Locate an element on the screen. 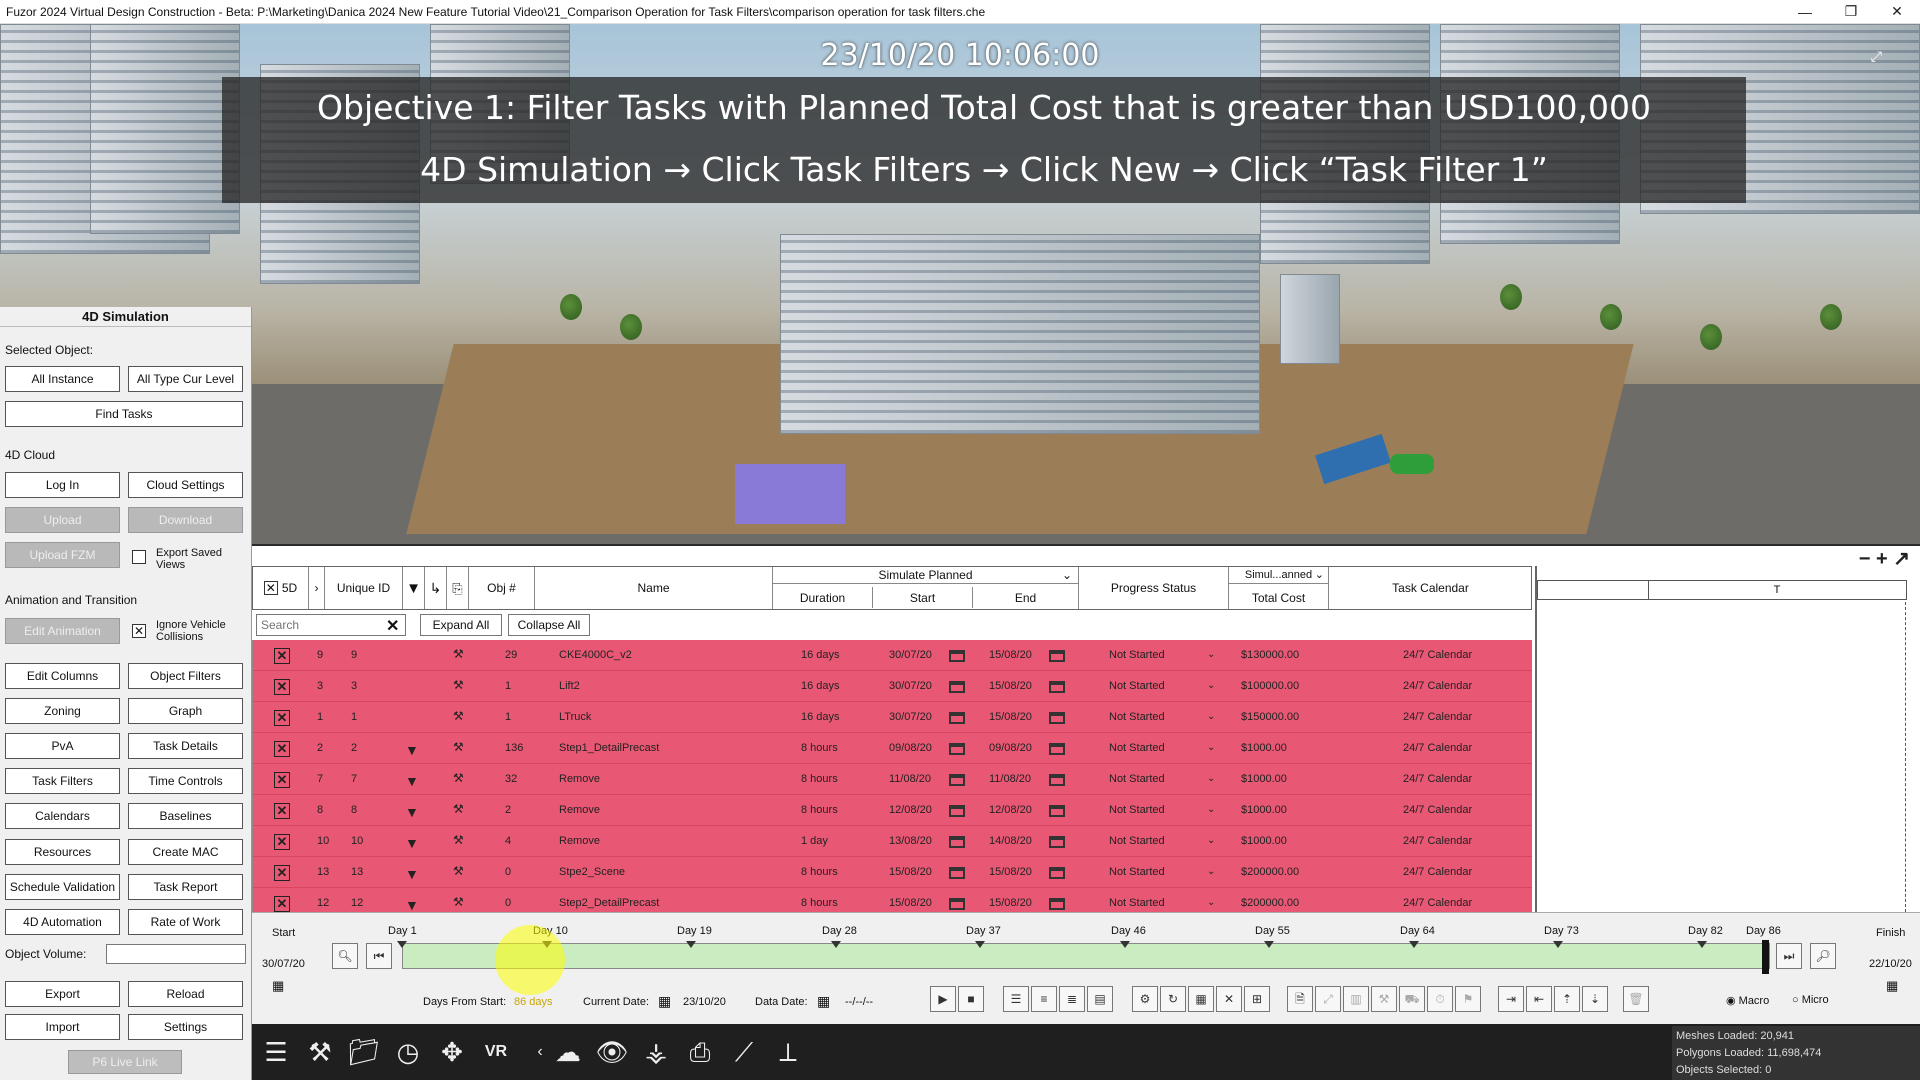 Image resolution: width=1920 pixels, height=1080 pixels. row-total-cost: $200000.00 is located at coordinates (1270, 872).